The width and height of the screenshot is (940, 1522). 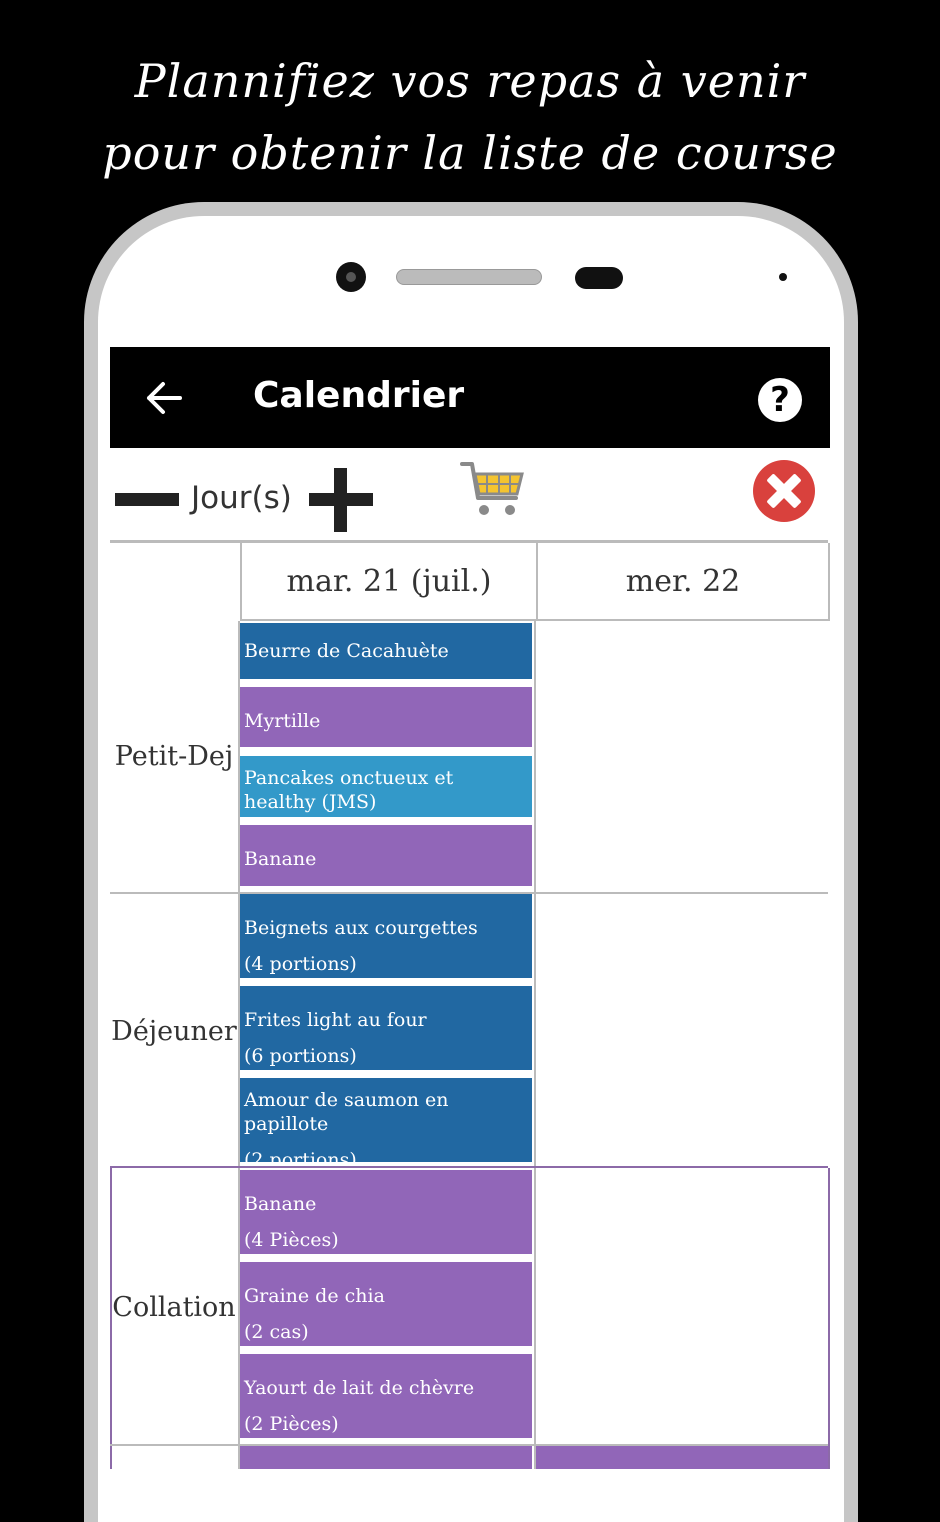 What do you see at coordinates (351, 277) in the screenshot?
I see `front-camera` at bounding box center [351, 277].